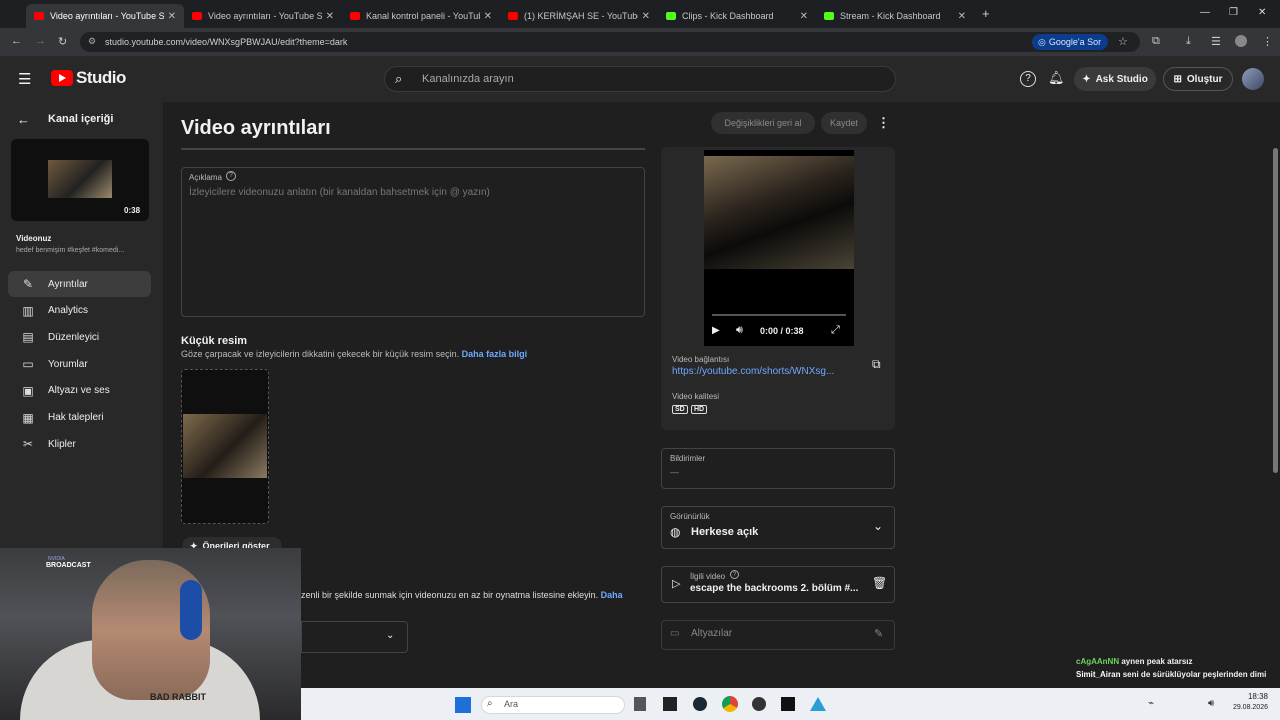 The image size is (1280, 720). Describe the element at coordinates (1115, 79) in the screenshot. I see `ask-studio-button: ✦ Ask Studio` at that location.